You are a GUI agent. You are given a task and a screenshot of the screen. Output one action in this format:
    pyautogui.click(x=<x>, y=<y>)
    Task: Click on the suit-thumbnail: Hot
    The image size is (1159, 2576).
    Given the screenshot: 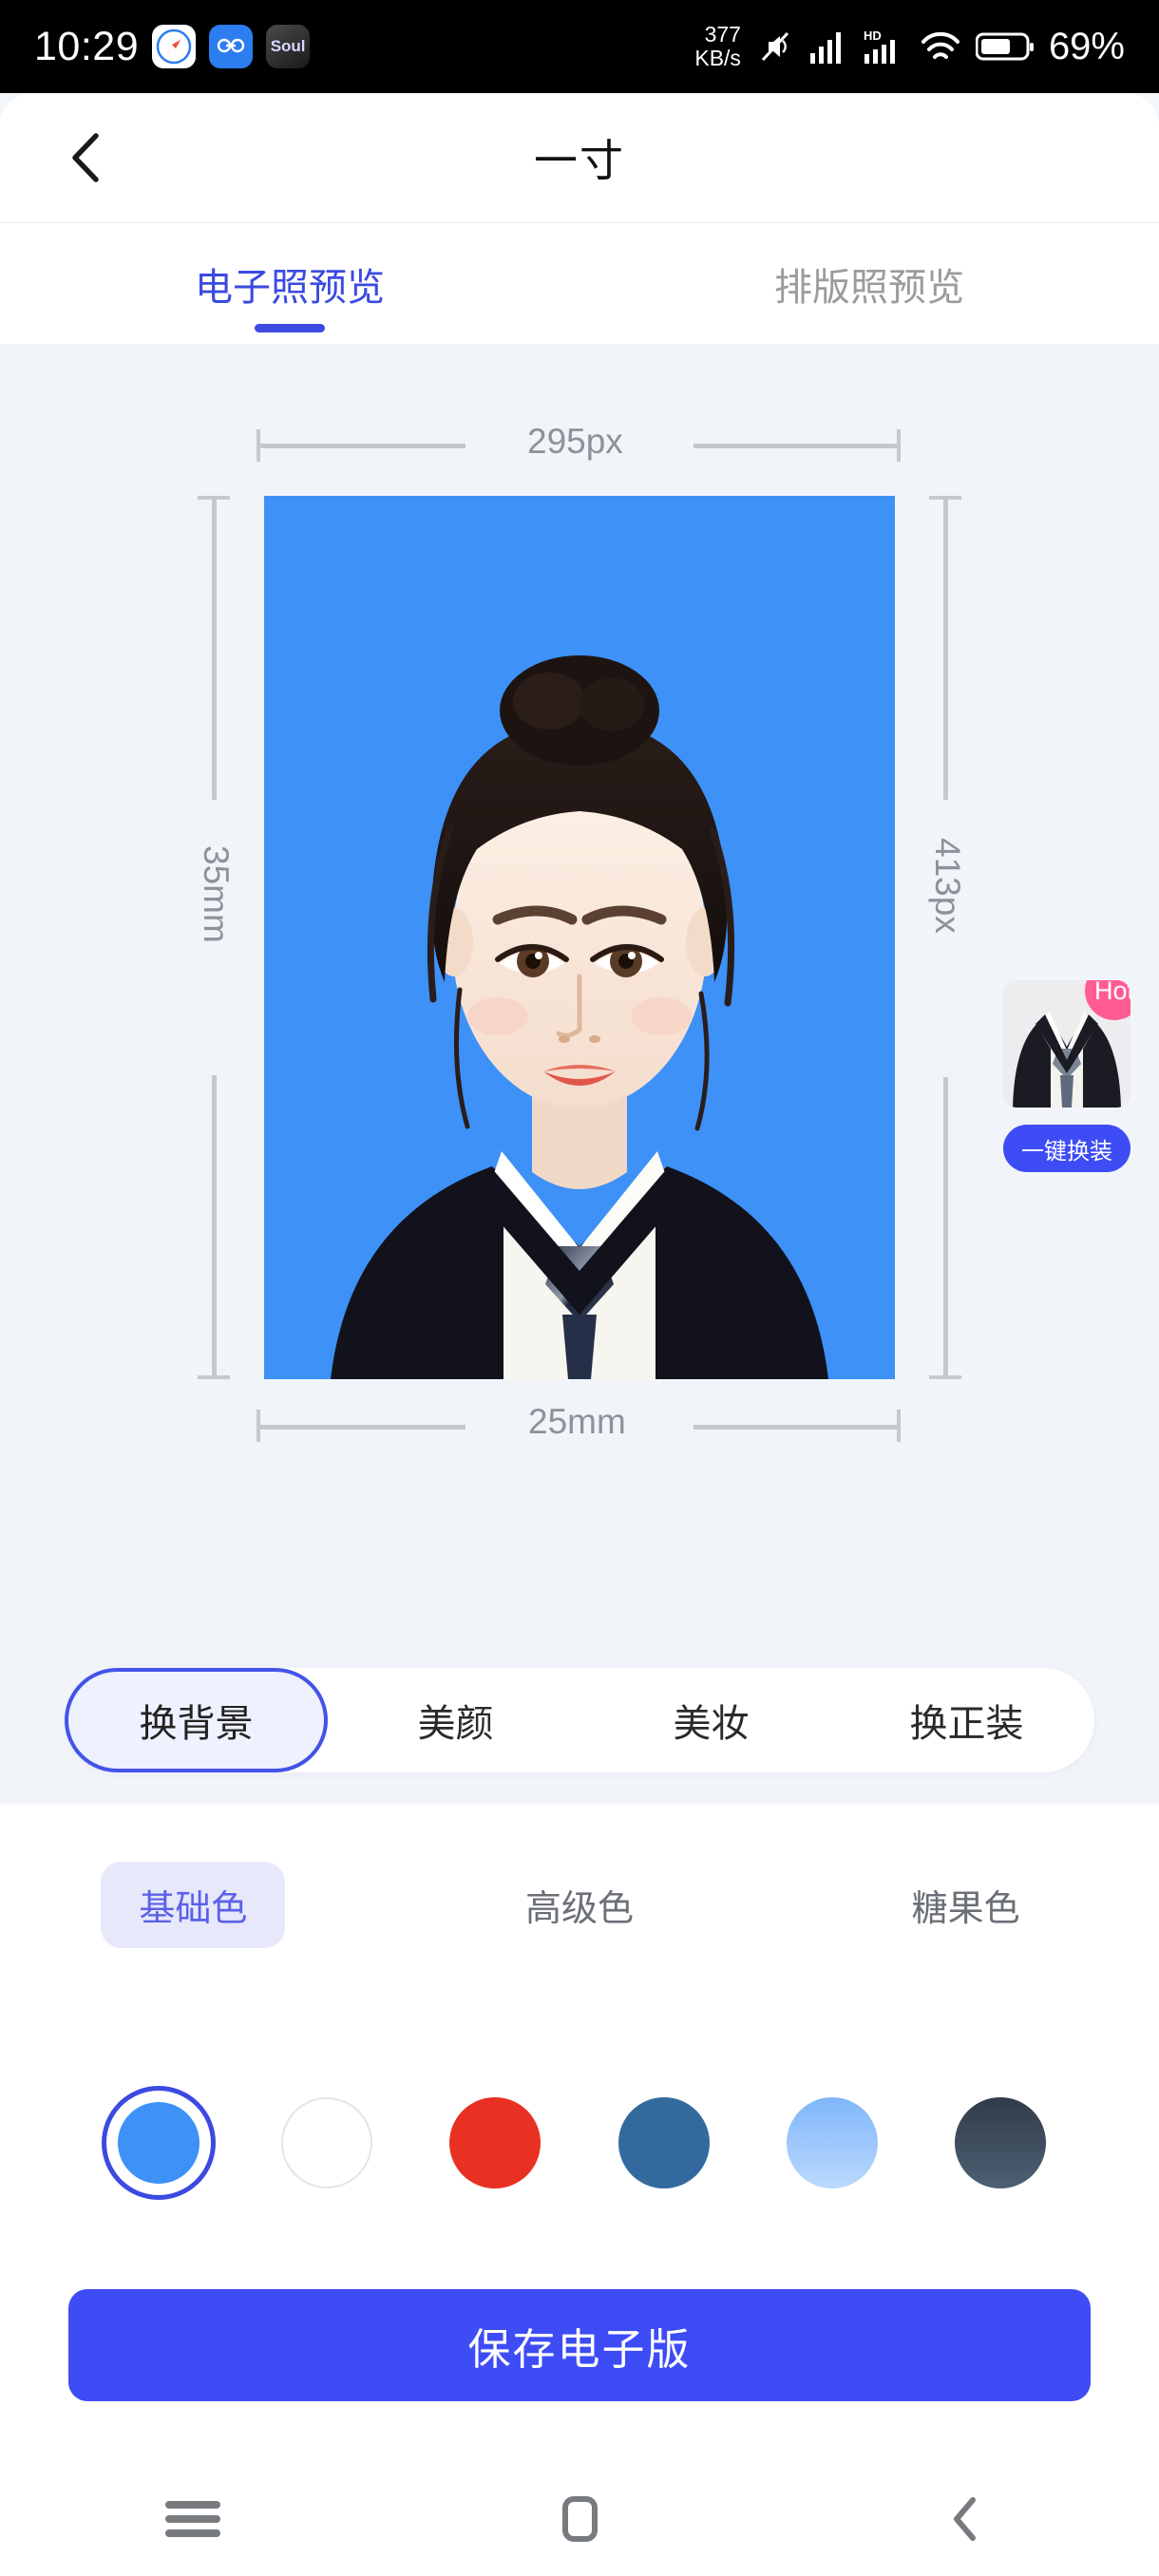 What is the action you would take?
    pyautogui.click(x=1066, y=1044)
    